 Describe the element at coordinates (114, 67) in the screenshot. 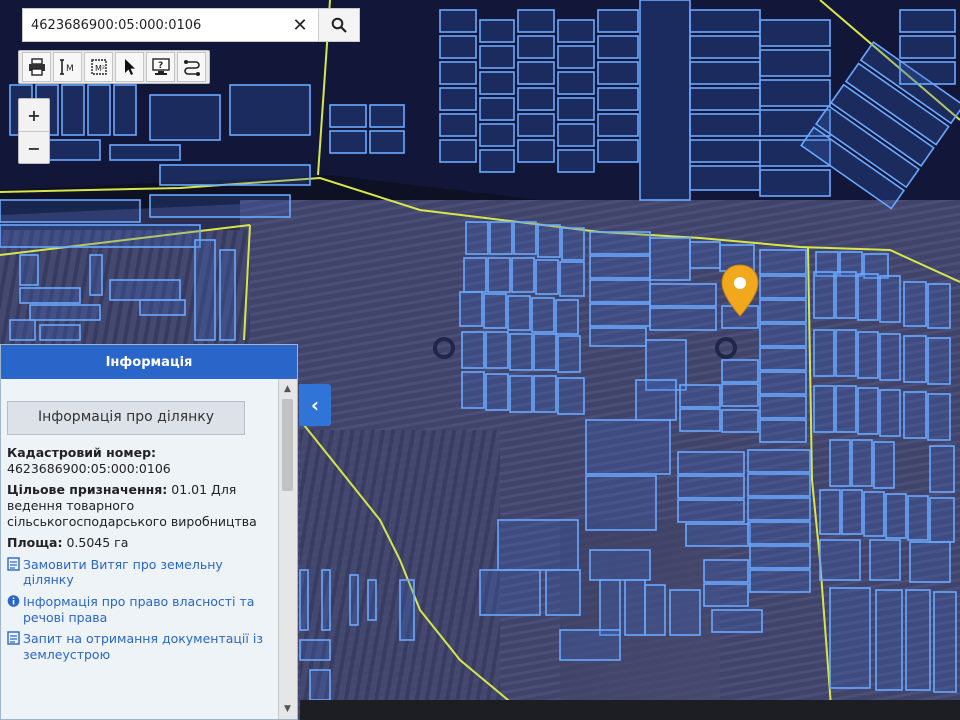

I see `map-toolbar: M M² ?` at that location.